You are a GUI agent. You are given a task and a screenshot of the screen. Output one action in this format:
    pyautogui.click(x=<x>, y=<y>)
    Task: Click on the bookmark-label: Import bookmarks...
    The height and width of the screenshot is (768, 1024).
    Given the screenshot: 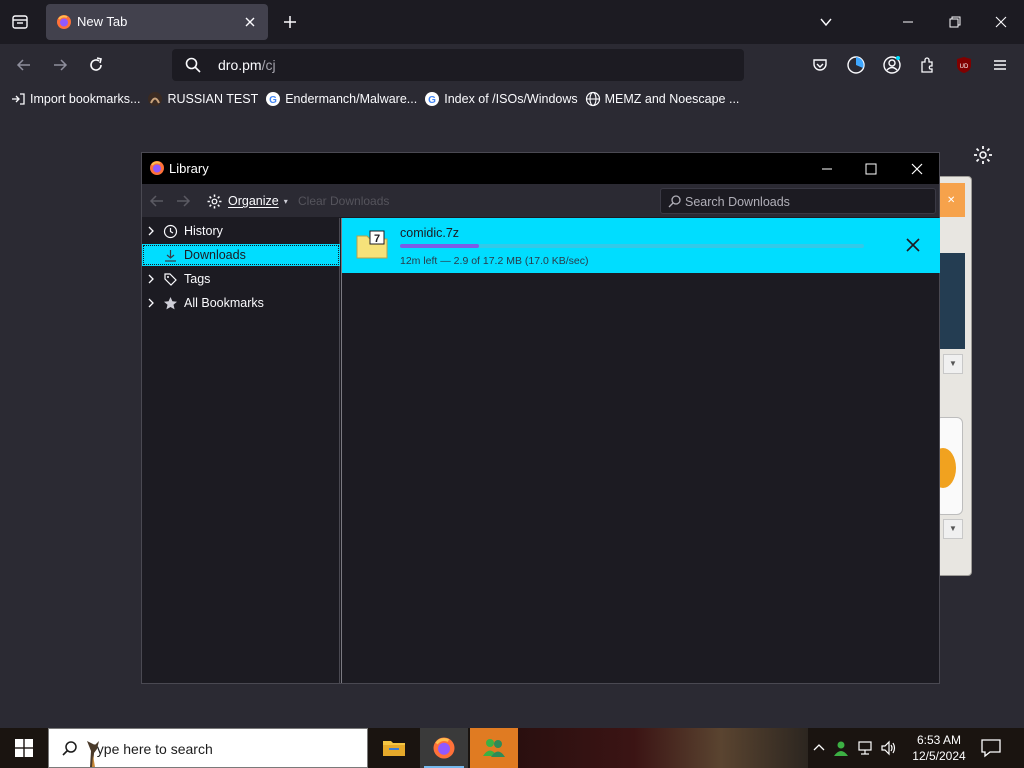 What is the action you would take?
    pyautogui.click(x=85, y=99)
    